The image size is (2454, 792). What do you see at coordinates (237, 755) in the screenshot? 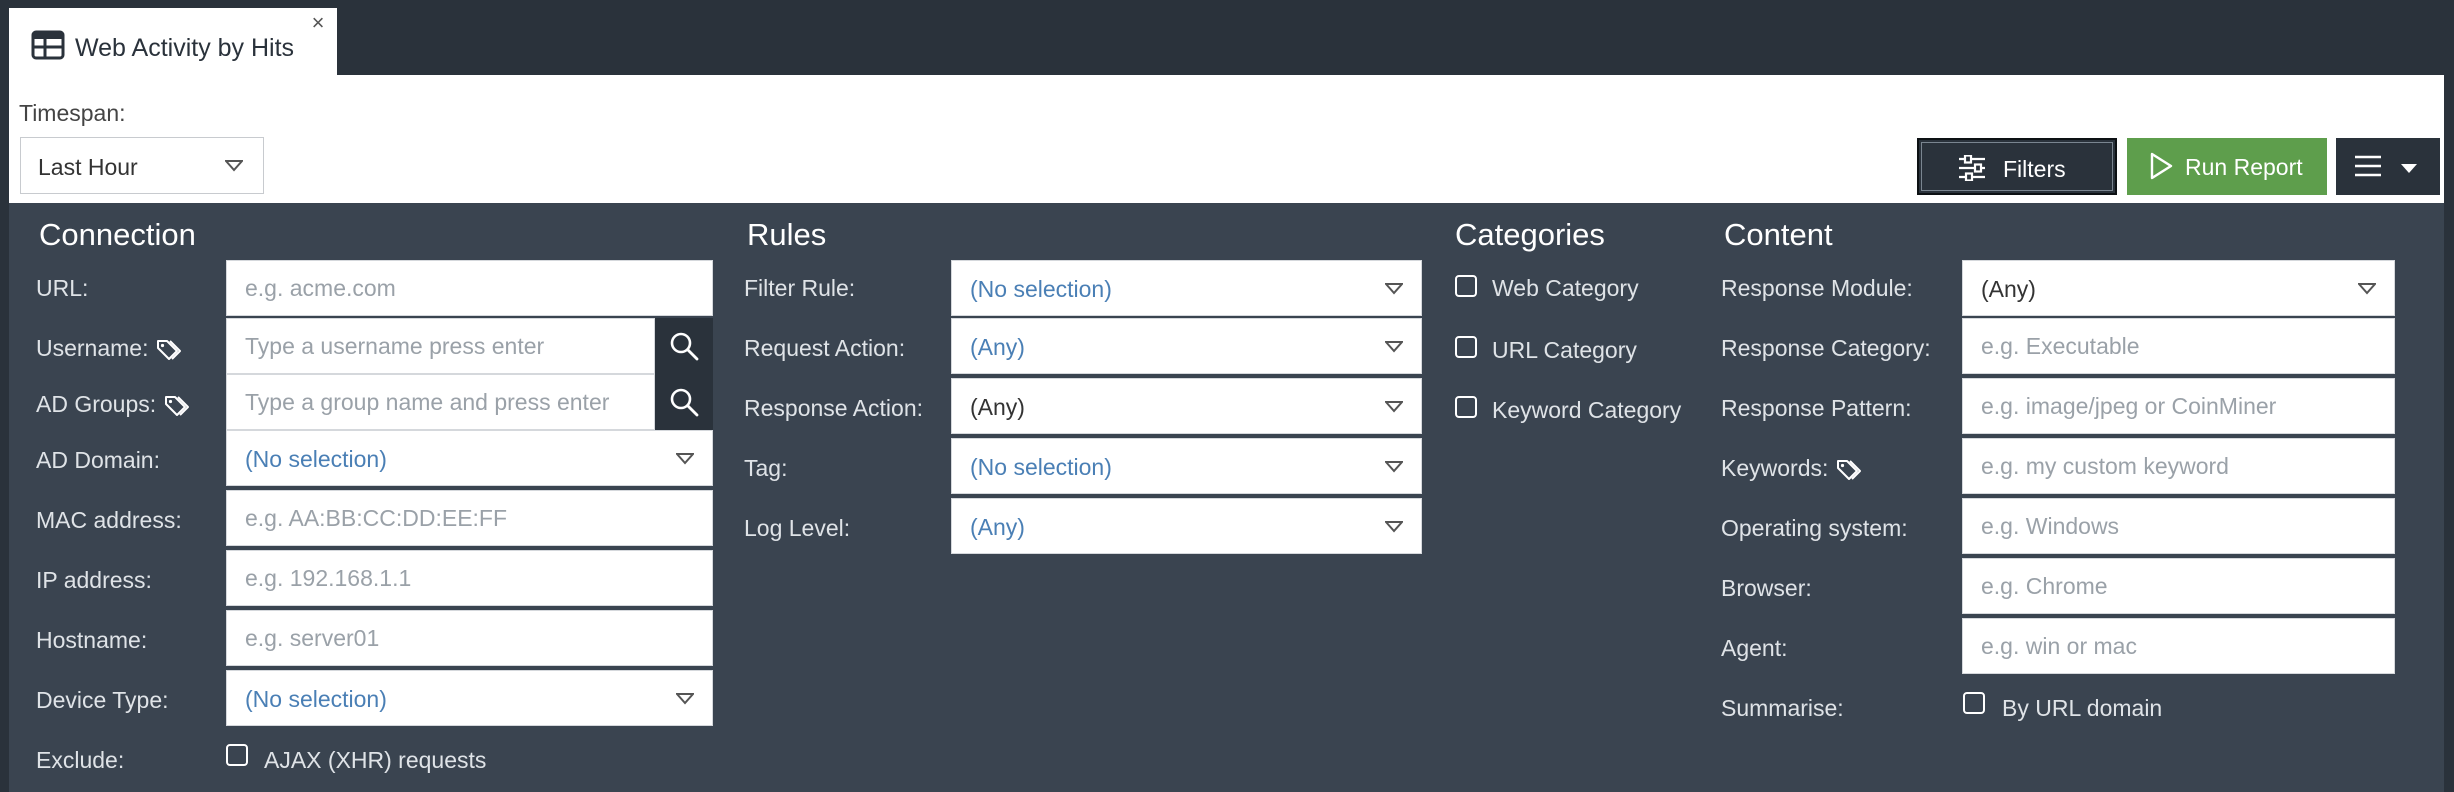
I see `ajax-checkbox` at bounding box center [237, 755].